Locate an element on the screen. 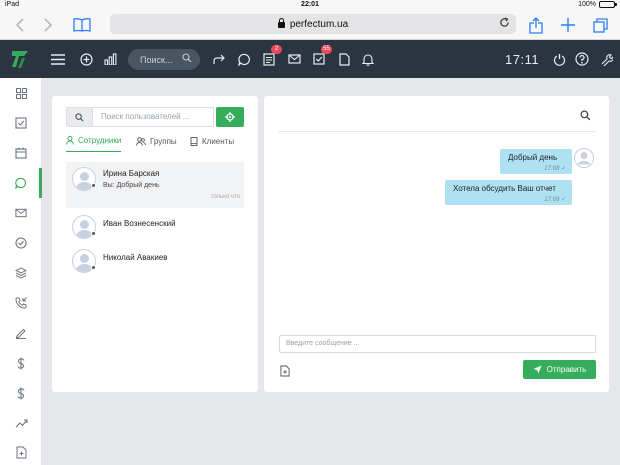  mail-icon is located at coordinates (294, 59).